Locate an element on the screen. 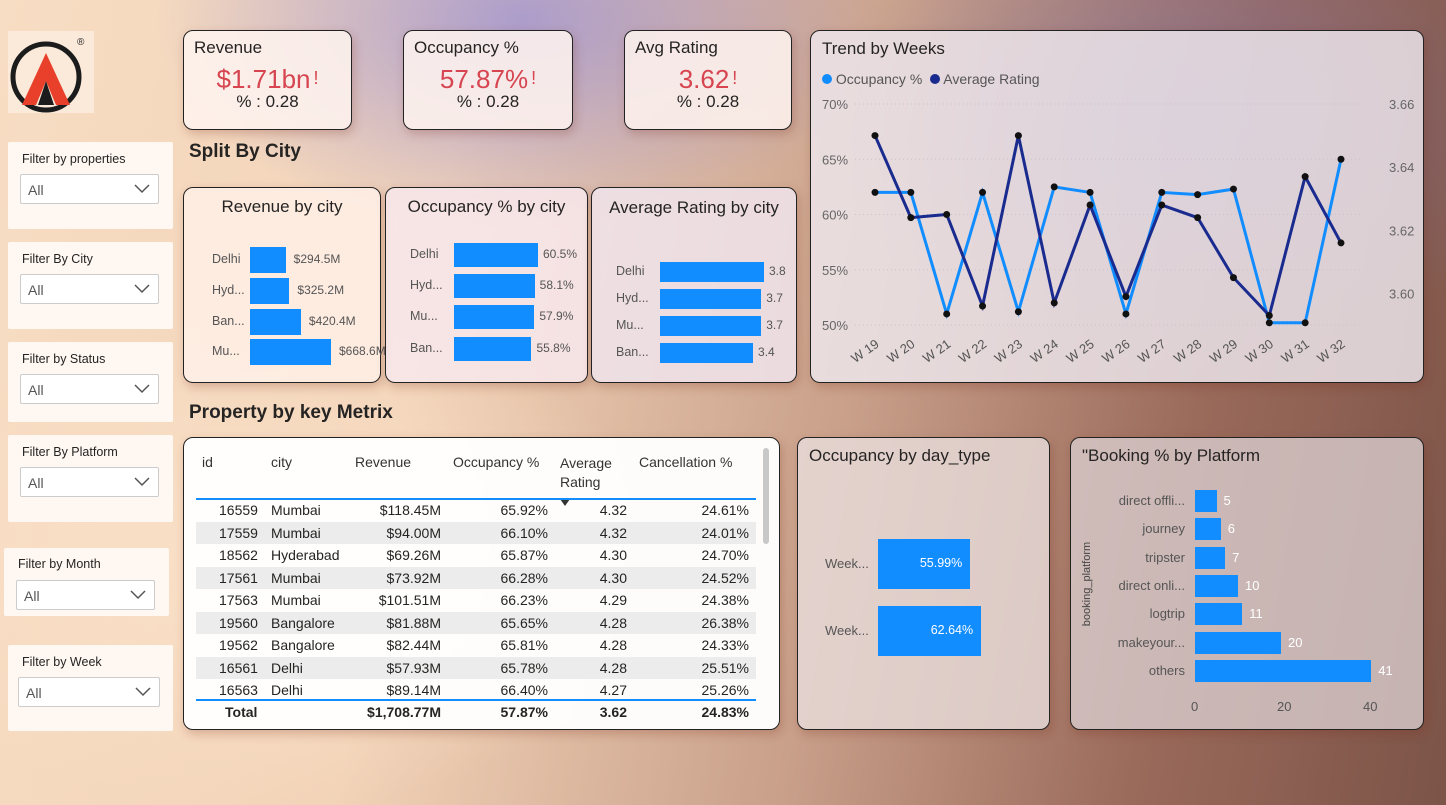  col-header-revenue: Revenue is located at coordinates (383, 462).